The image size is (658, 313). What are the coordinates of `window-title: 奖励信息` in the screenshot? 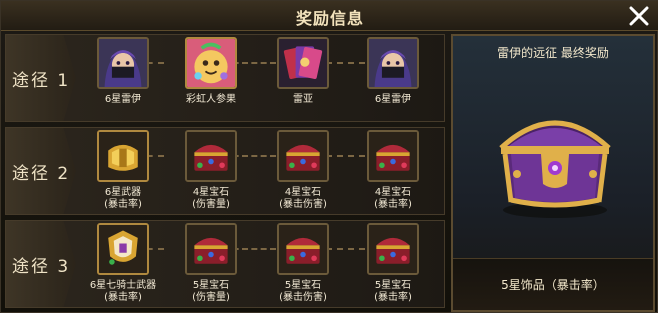 It's located at (329, 18).